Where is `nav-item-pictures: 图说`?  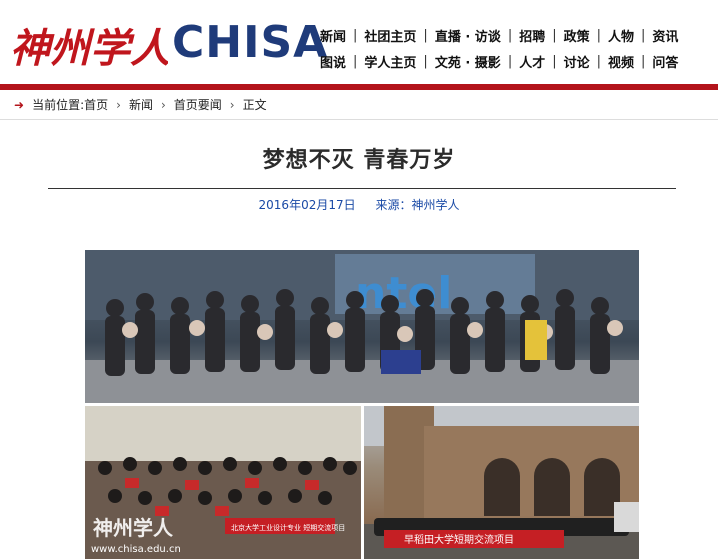 nav-item-pictures: 图说 is located at coordinates (333, 61).